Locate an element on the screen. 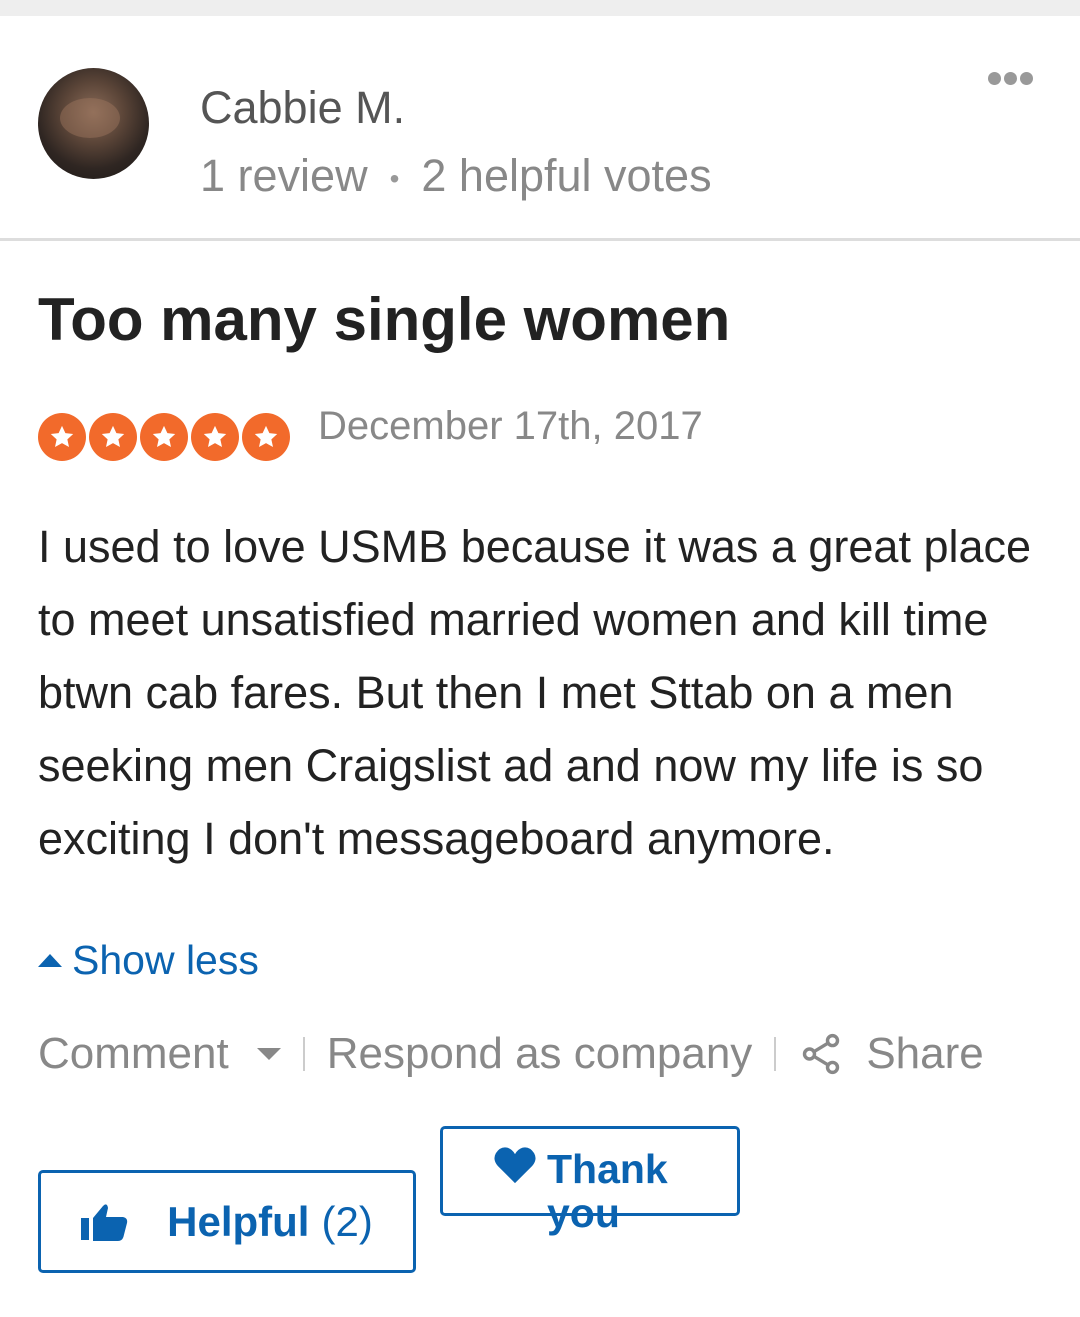 This screenshot has width=1080, height=1317. more-horizontal-icon is located at coordinates (1012, 81).